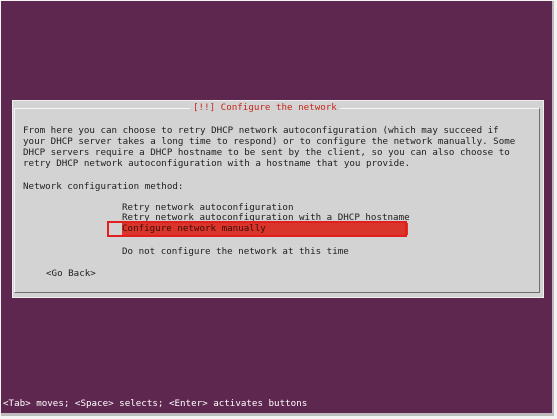 This screenshot has height=419, width=557. What do you see at coordinates (103, 186) in the screenshot?
I see `configuration-method-label: Network configuration method:` at bounding box center [103, 186].